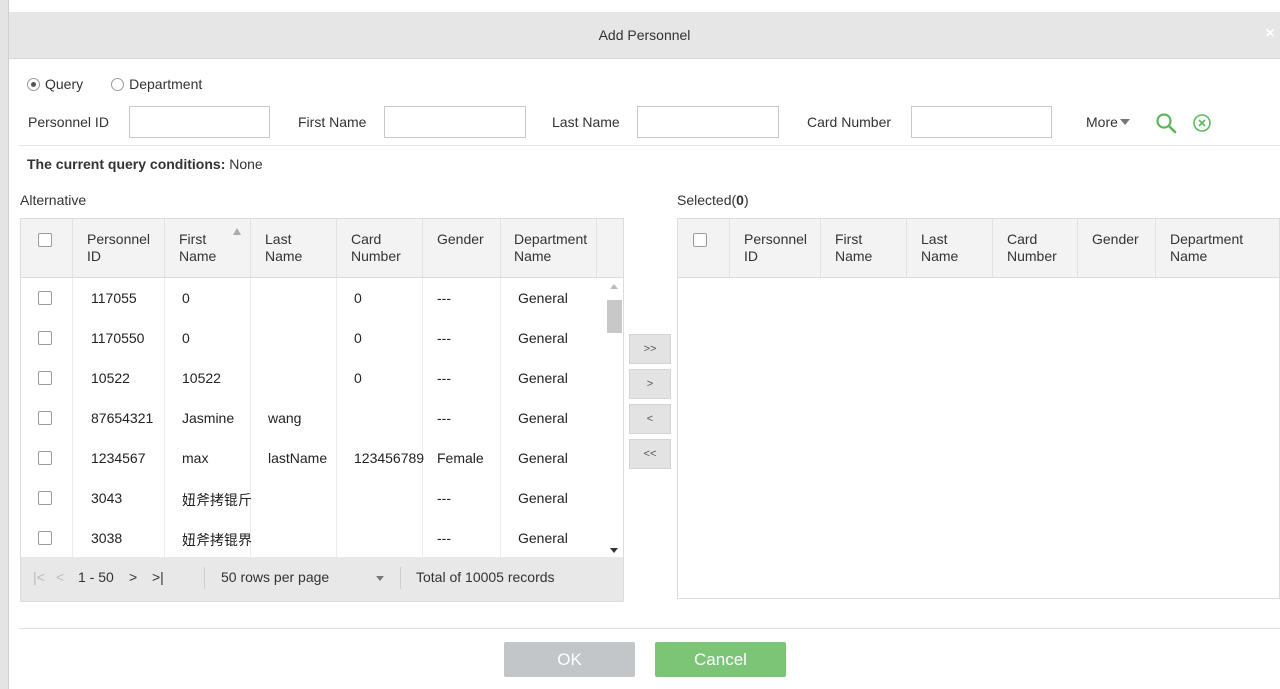 This screenshot has height=689, width=1280. What do you see at coordinates (1124, 122) in the screenshot?
I see `caret-down-icon` at bounding box center [1124, 122].